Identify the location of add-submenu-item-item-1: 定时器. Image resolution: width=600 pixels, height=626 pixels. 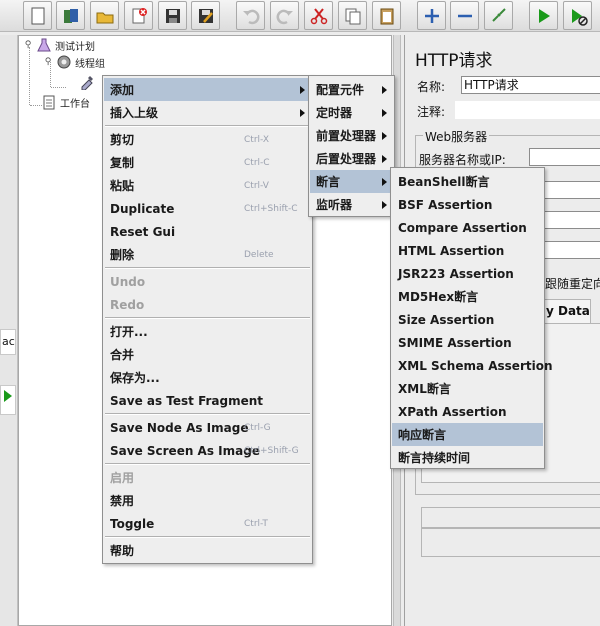
(351, 112).